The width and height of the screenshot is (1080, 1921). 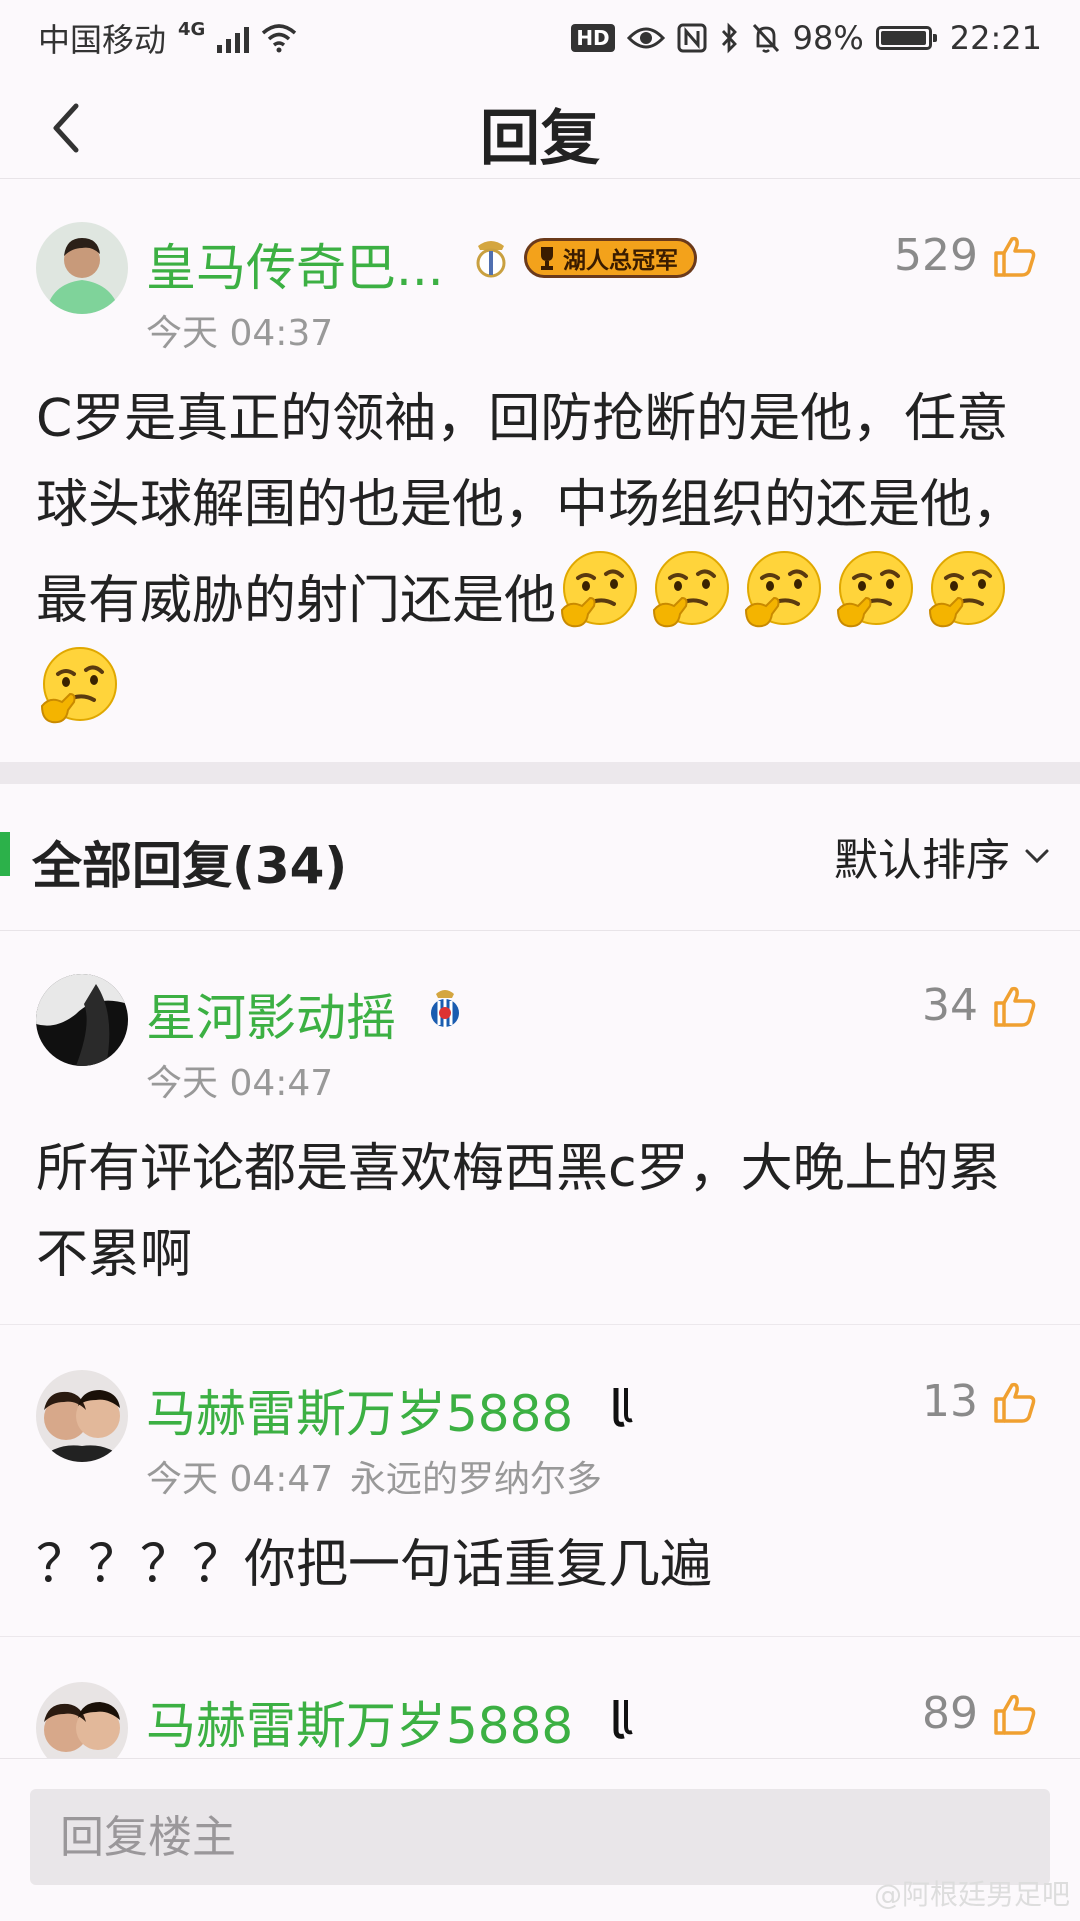 What do you see at coordinates (190, 866) in the screenshot?
I see `replies-title: 全部回复(34)` at bounding box center [190, 866].